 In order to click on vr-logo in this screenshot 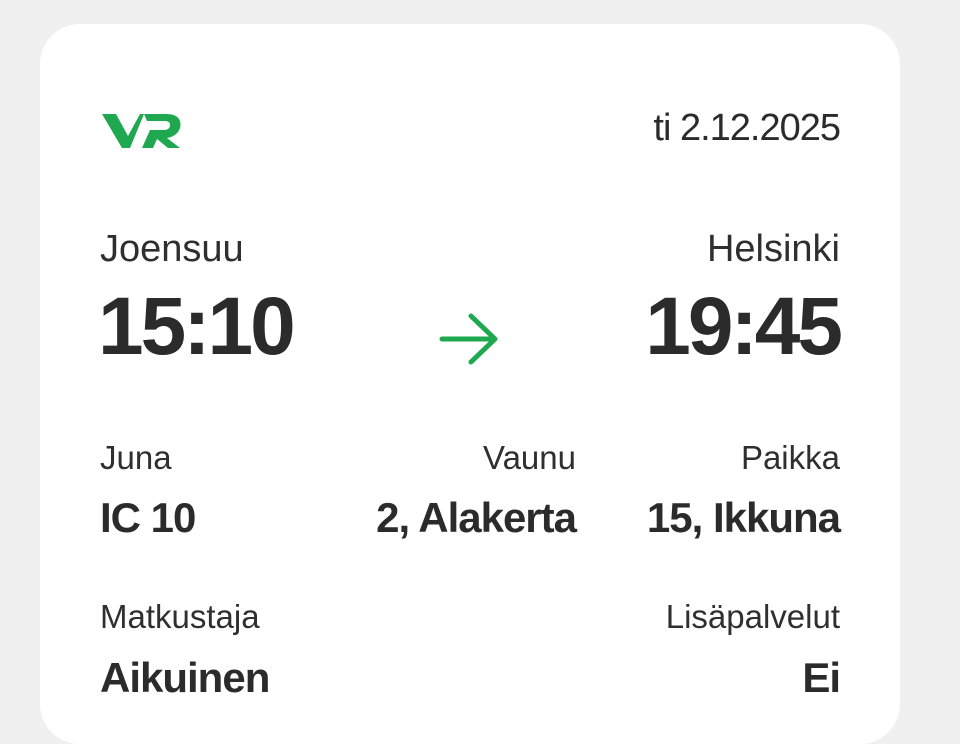, I will do `click(141, 131)`.